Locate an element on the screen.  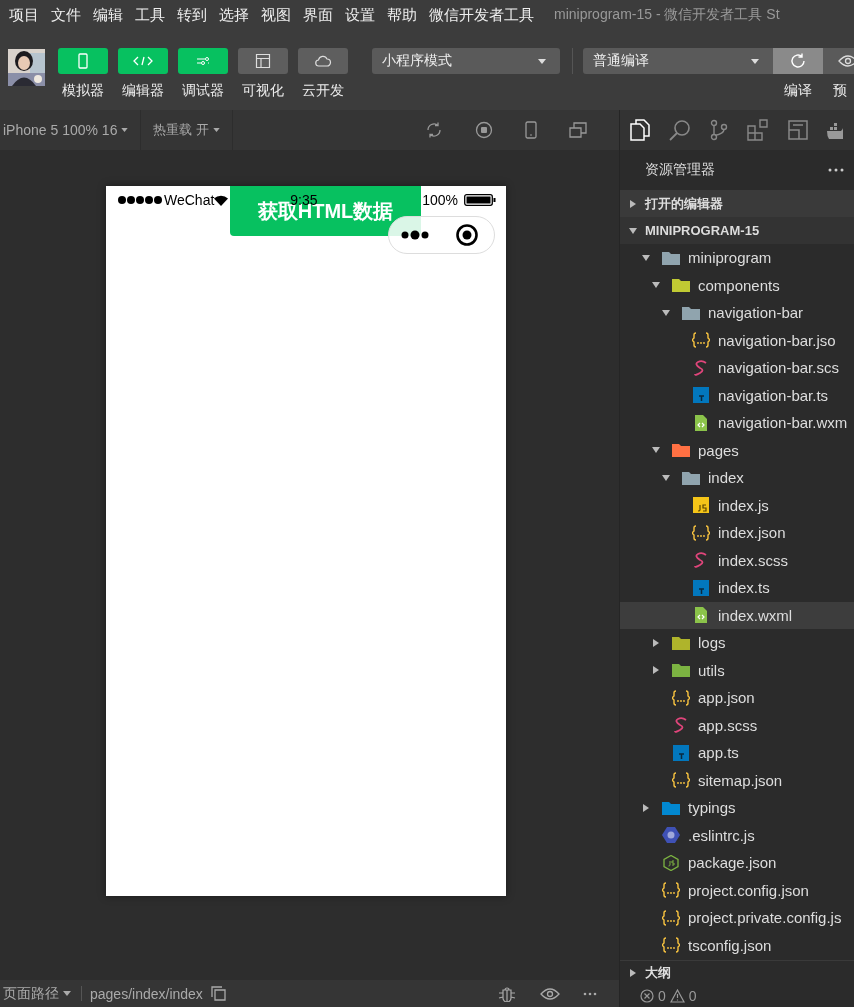
file-name: project.config.json is located at coordinates (748, 890).